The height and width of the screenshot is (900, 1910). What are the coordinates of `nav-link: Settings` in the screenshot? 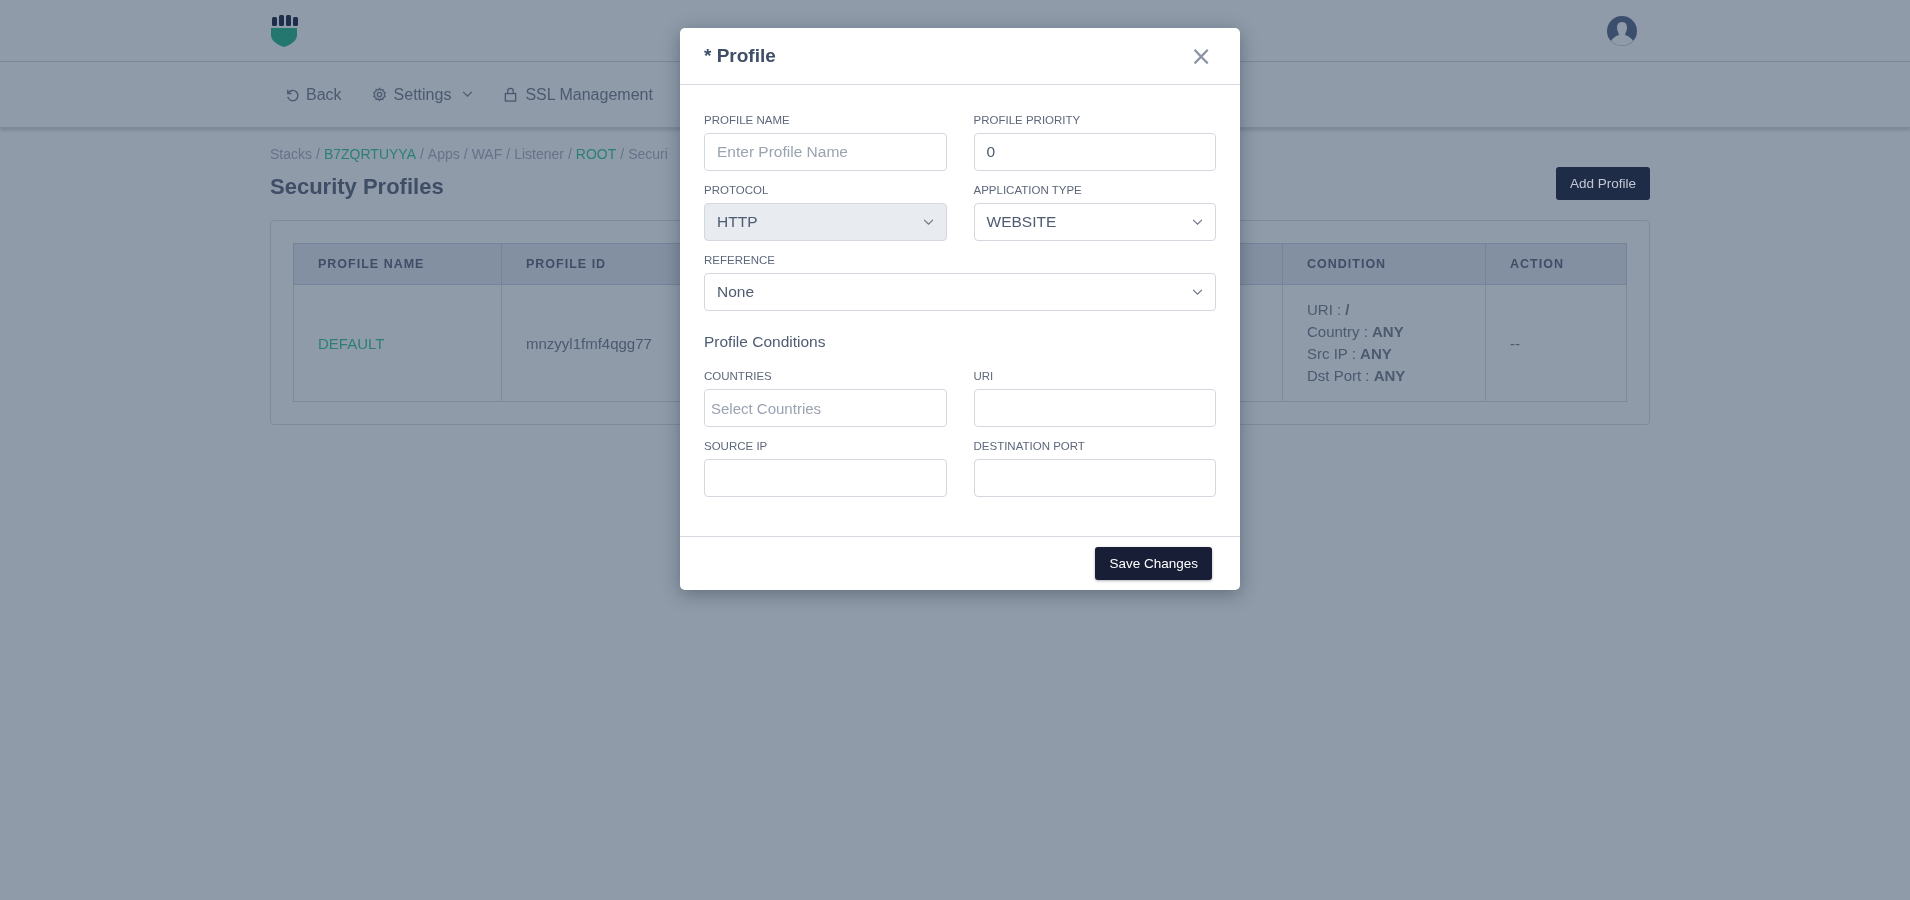 It's located at (422, 94).